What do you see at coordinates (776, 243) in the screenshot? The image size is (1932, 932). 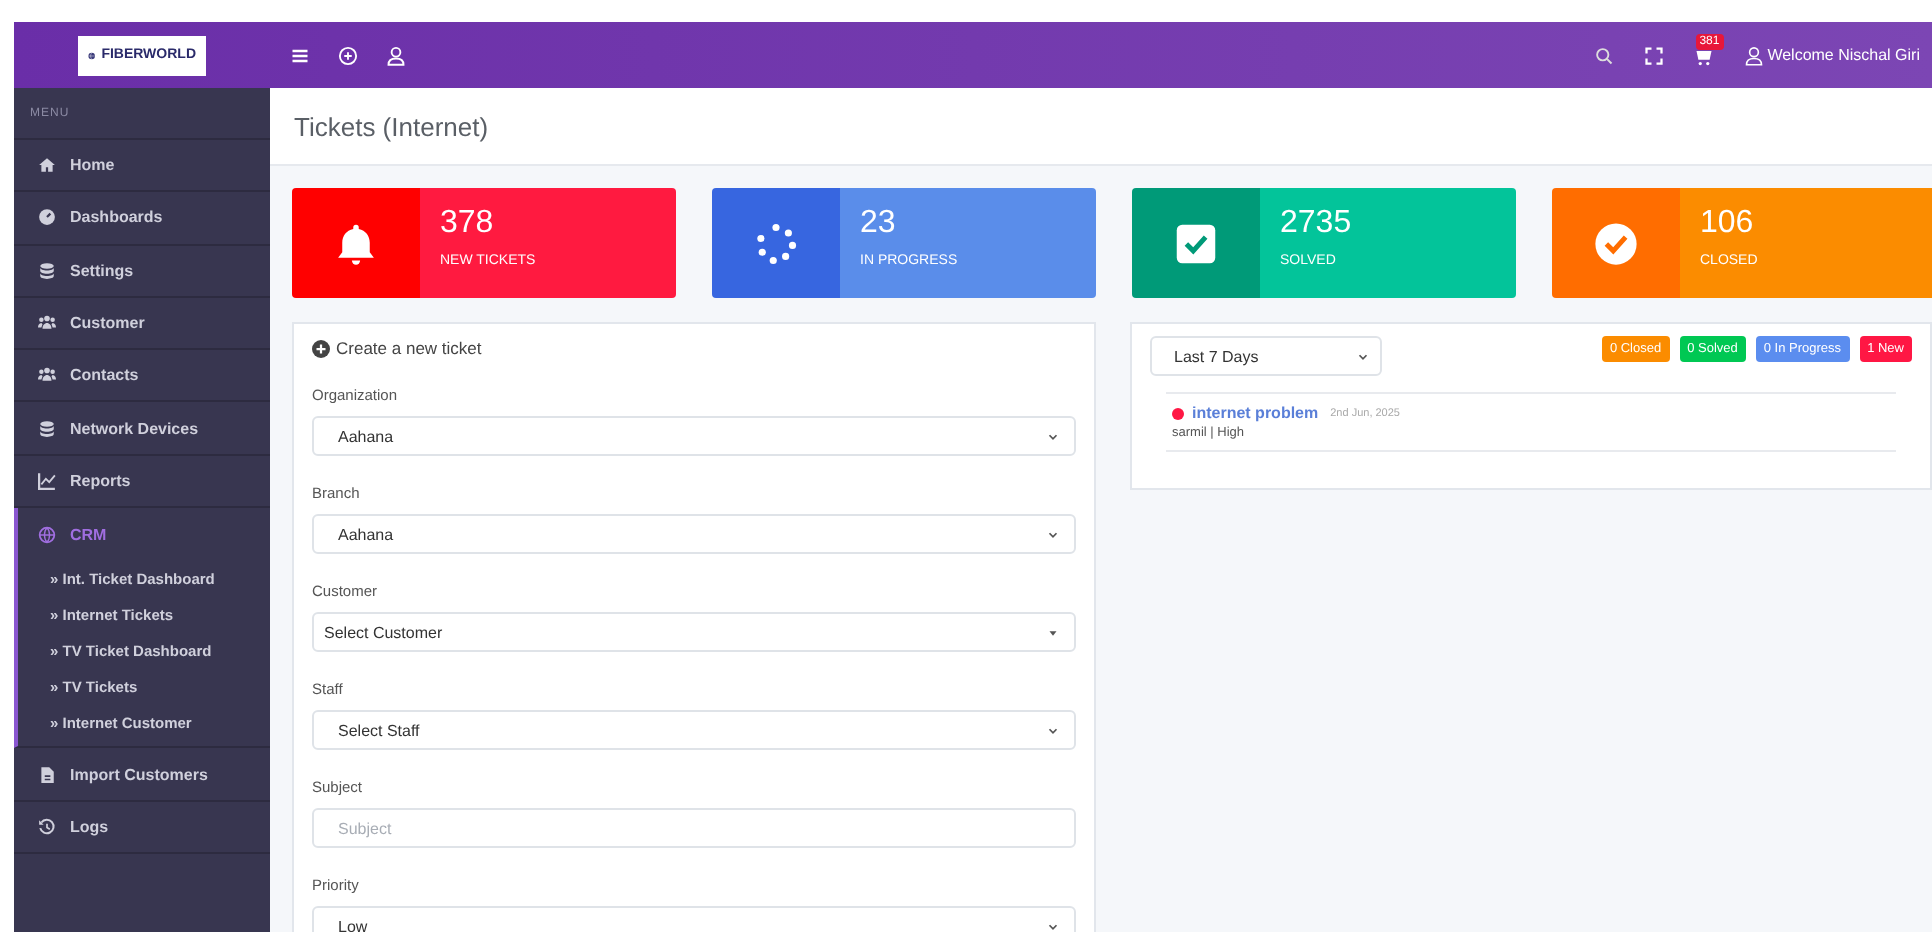 I see `spinner-icon` at bounding box center [776, 243].